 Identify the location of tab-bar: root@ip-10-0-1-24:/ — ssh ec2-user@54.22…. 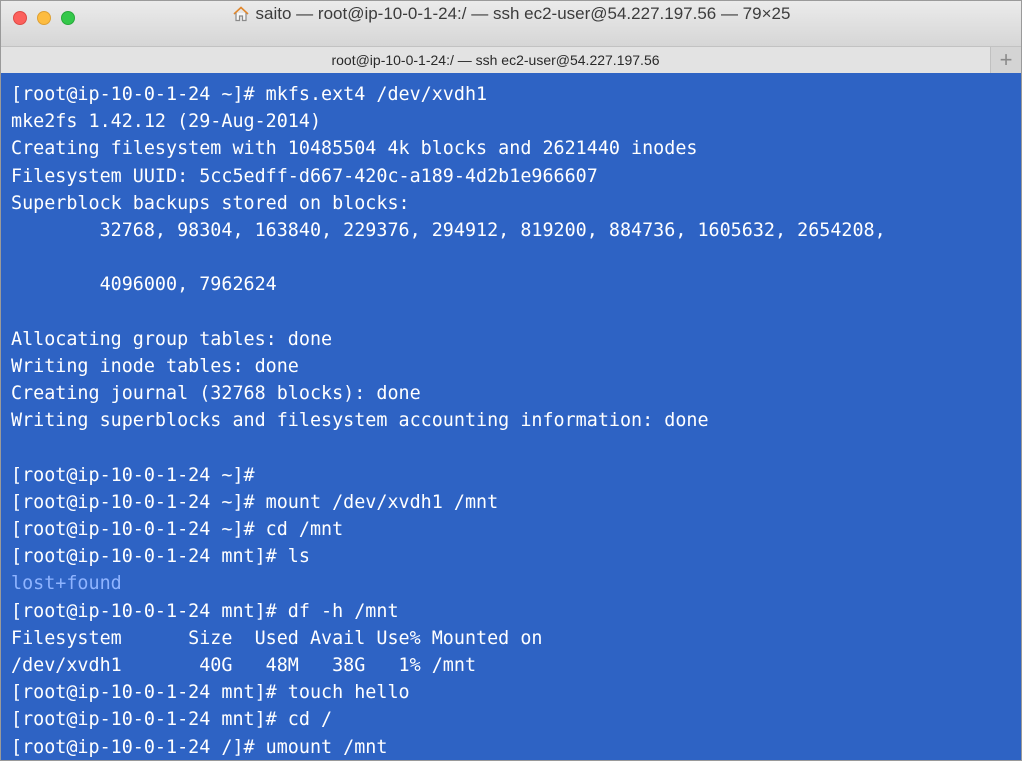
(511, 59).